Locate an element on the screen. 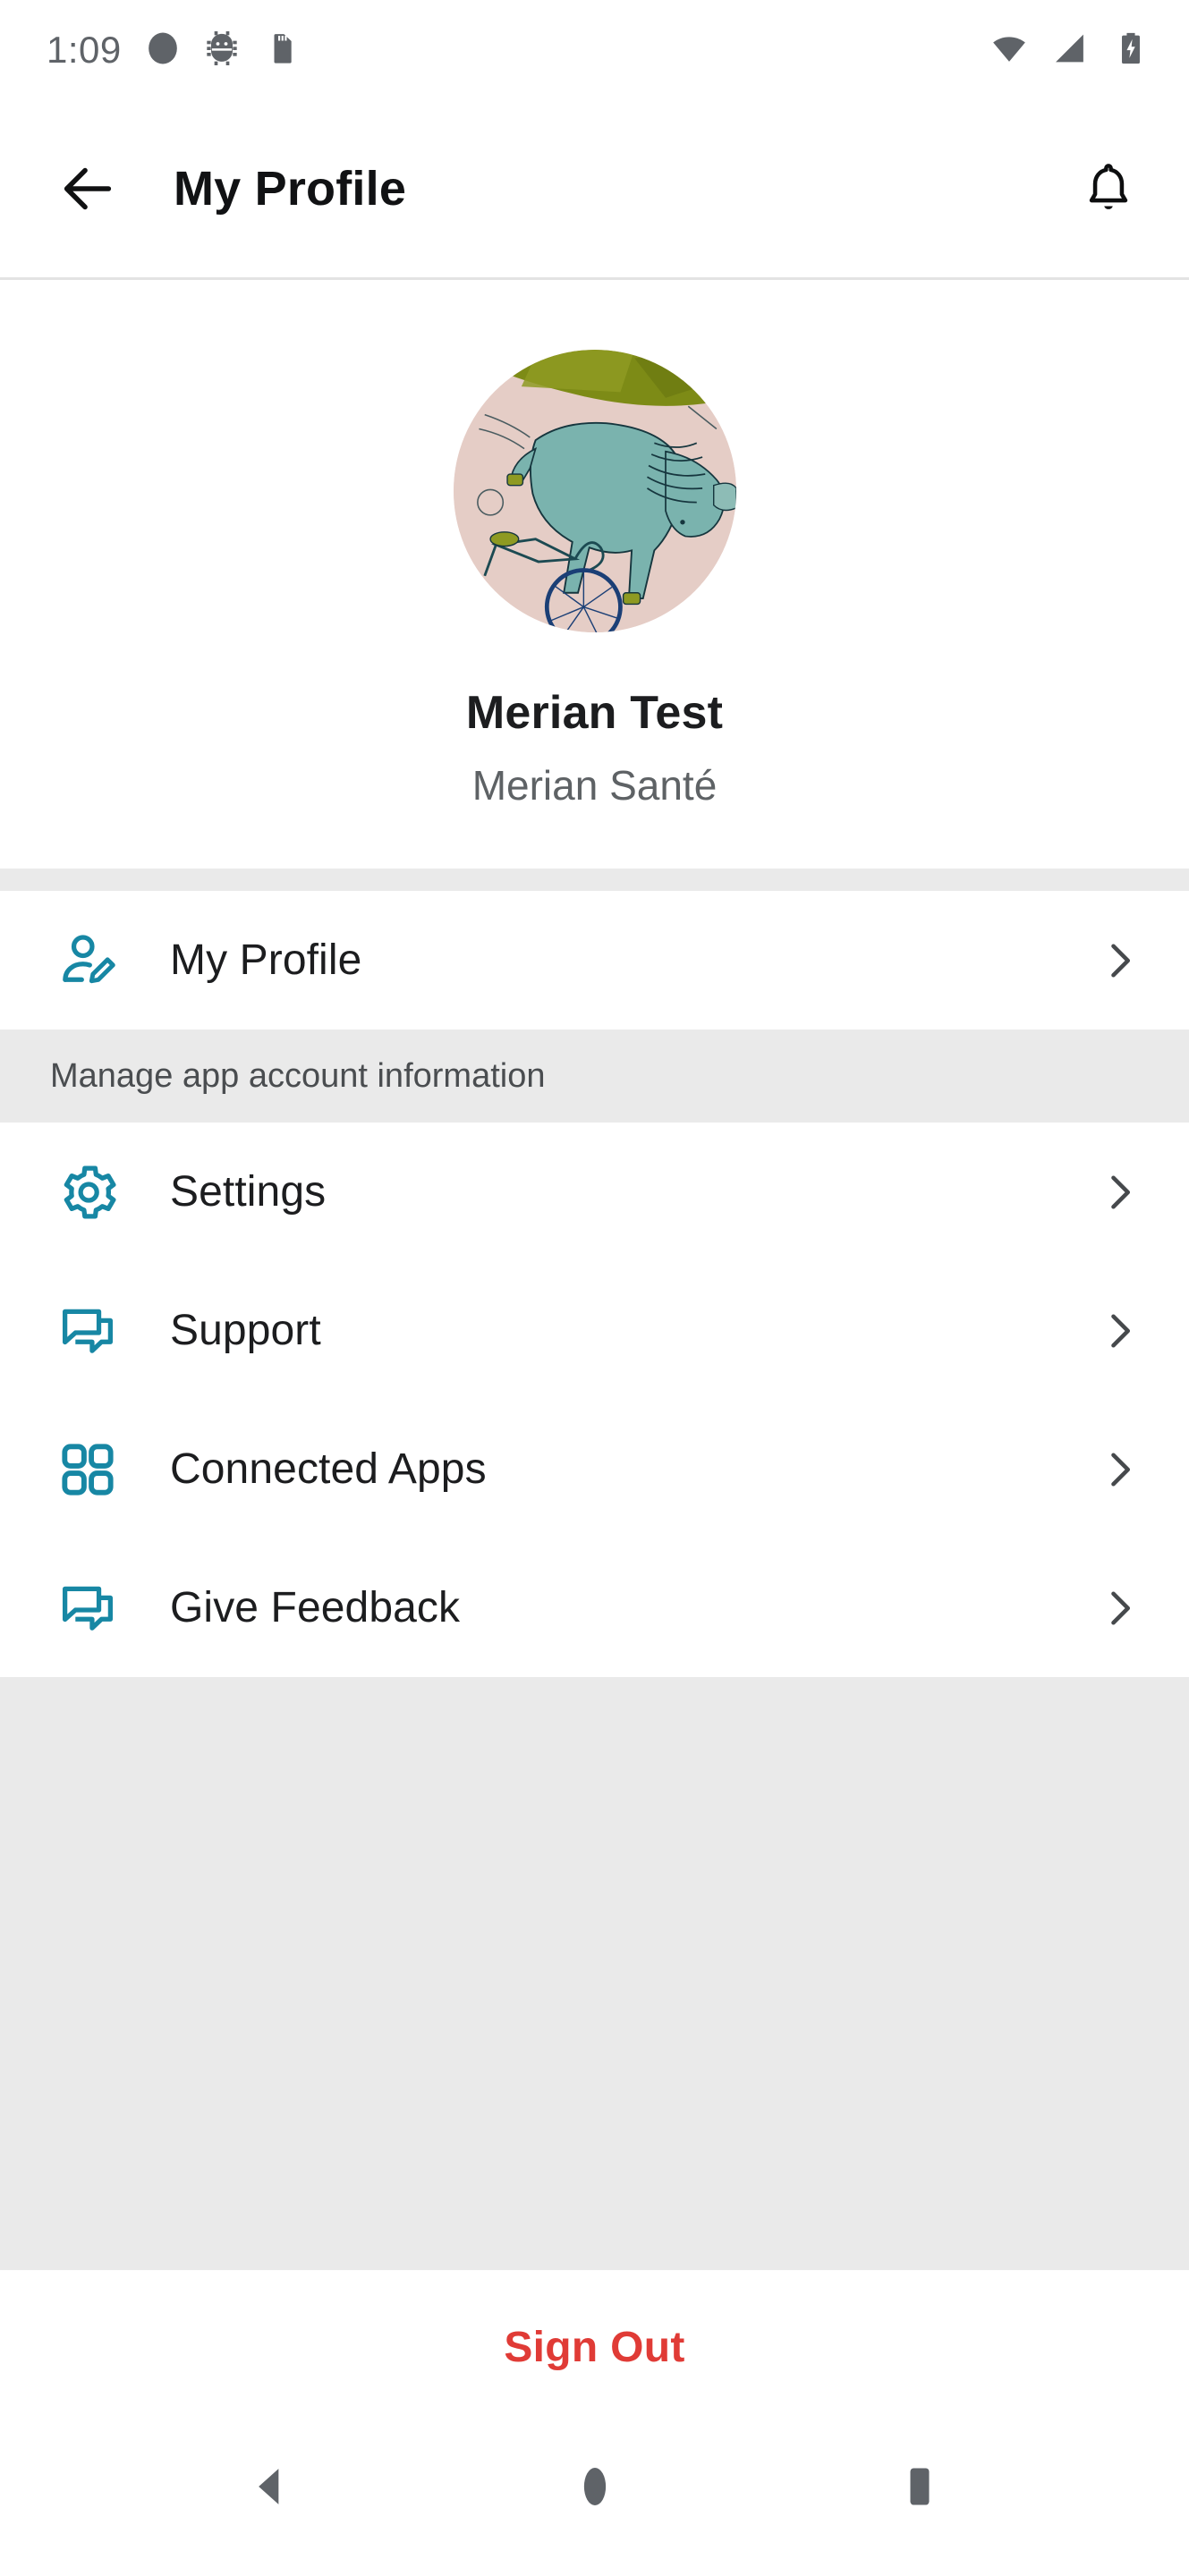 Image resolution: width=1189 pixels, height=2576 pixels. status-bar: 1:09 is located at coordinates (594, 50).